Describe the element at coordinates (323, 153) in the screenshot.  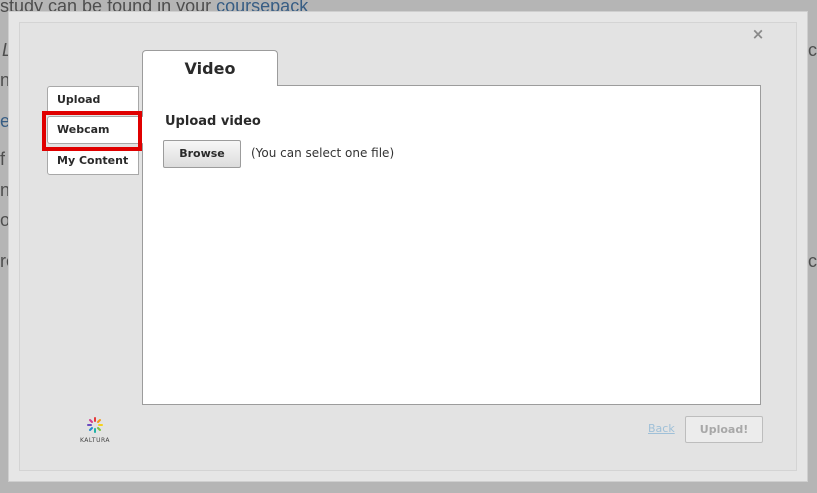
I see `file-hint: (You can select one file)` at that location.